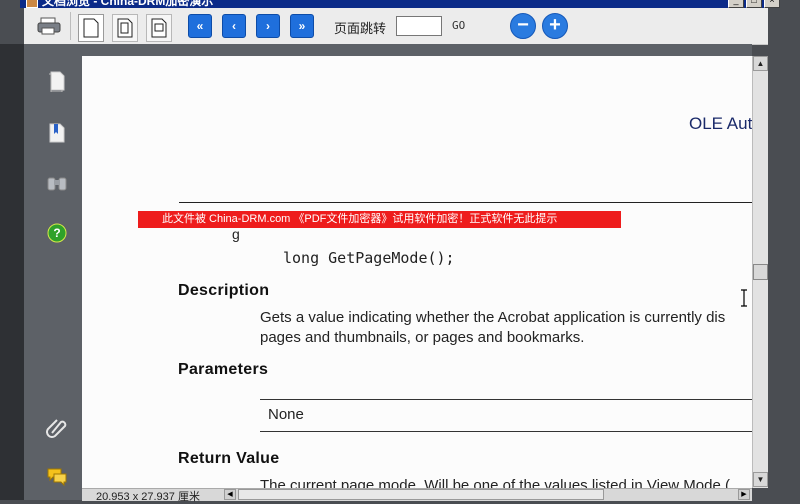  Describe the element at coordinates (70, 26) in the screenshot. I see `toolbar-separator` at that location.